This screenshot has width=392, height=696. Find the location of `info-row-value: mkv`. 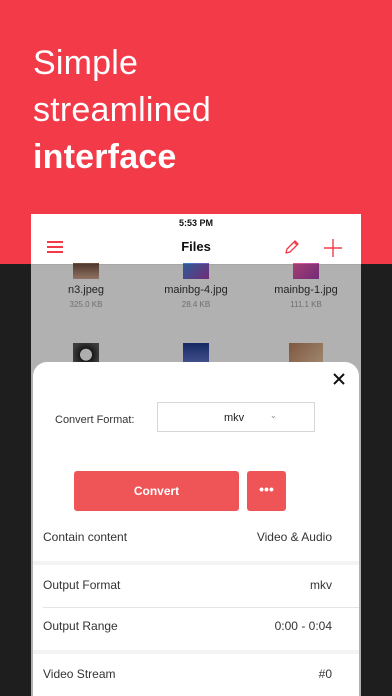

info-row-value: mkv is located at coordinates (321, 585).